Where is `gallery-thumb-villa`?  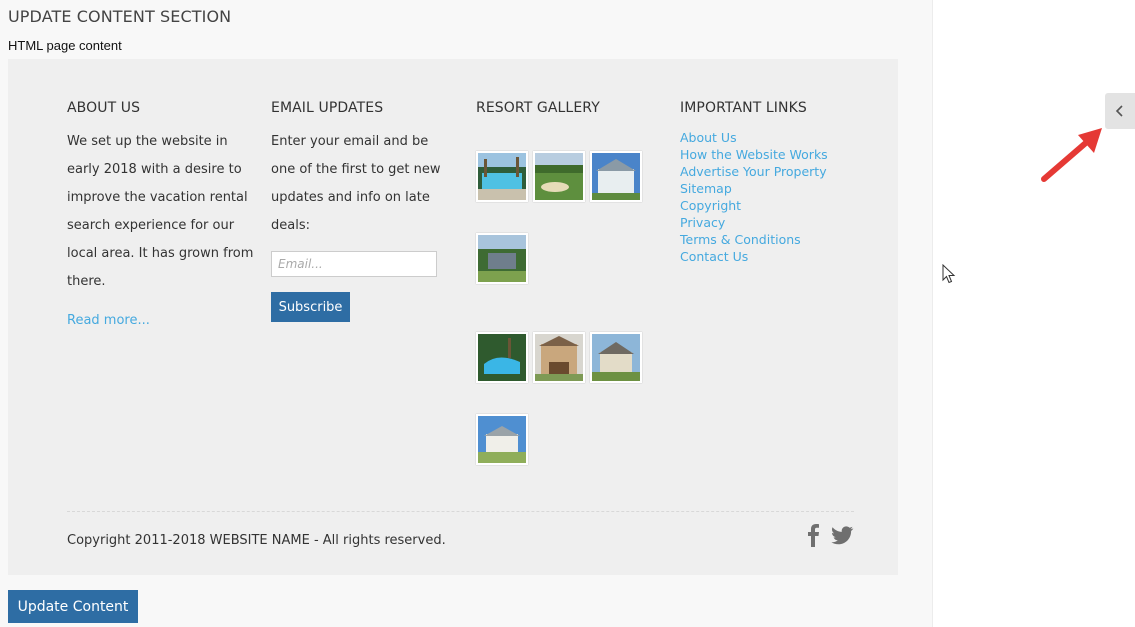
gallery-thumb-villa is located at coordinates (616, 357).